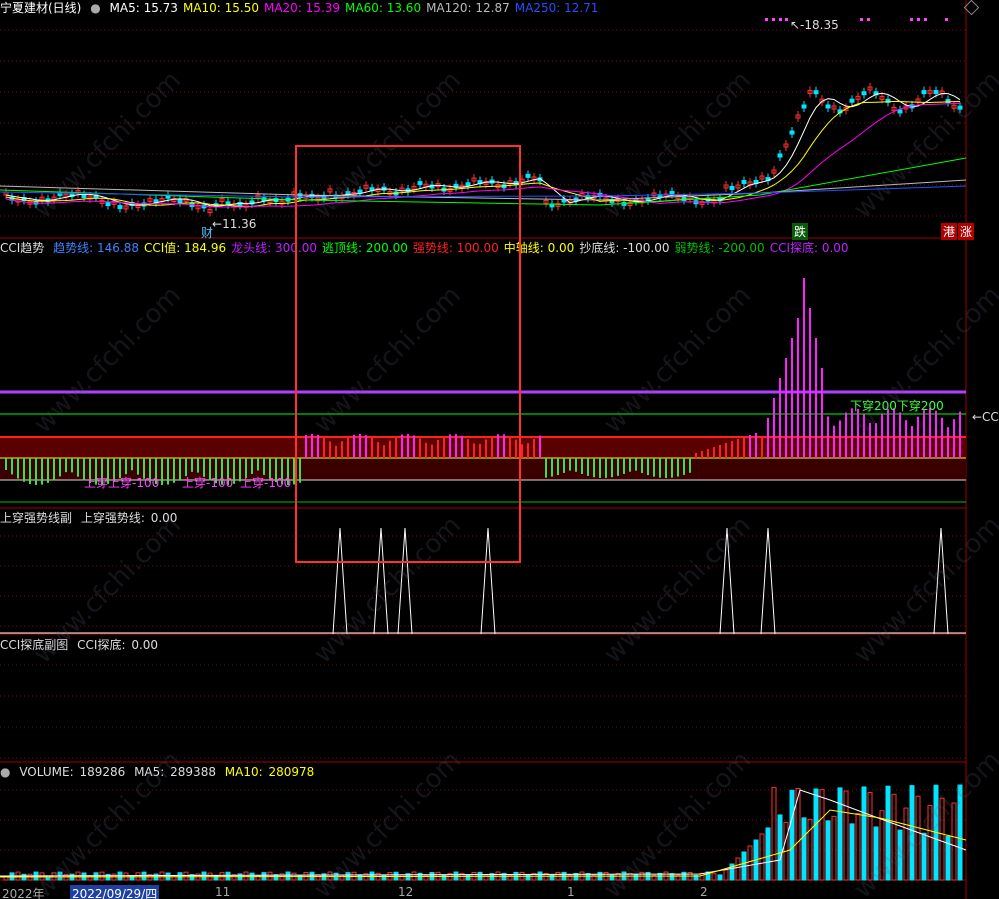 The image size is (999, 899). Describe the element at coordinates (101, 645) in the screenshot. I see `bottom-panel-label: CCI探底:` at that location.